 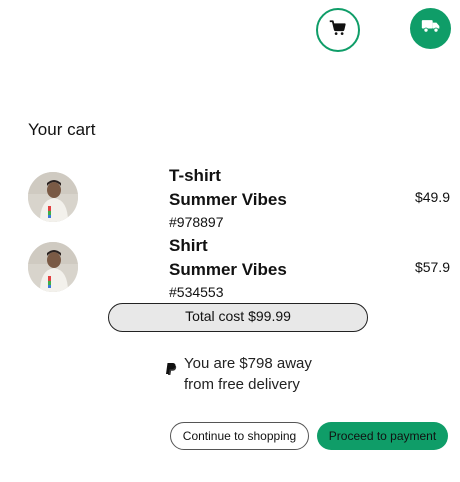 What do you see at coordinates (432, 197) in the screenshot?
I see `item-price: $49.9` at bounding box center [432, 197].